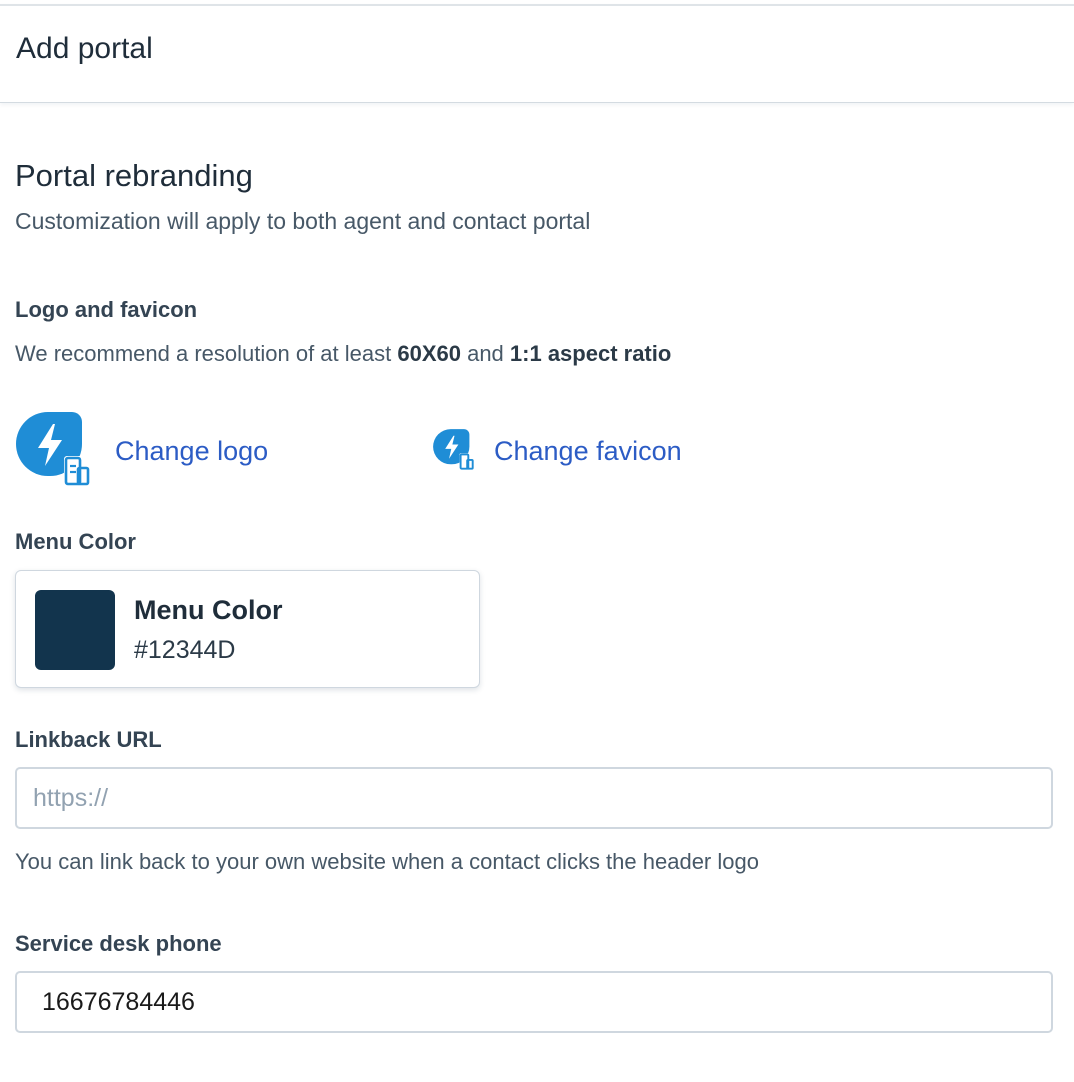 The image size is (1074, 1082). Describe the element at coordinates (185, 650) in the screenshot. I see `menu-color-hex: #12344D` at that location.